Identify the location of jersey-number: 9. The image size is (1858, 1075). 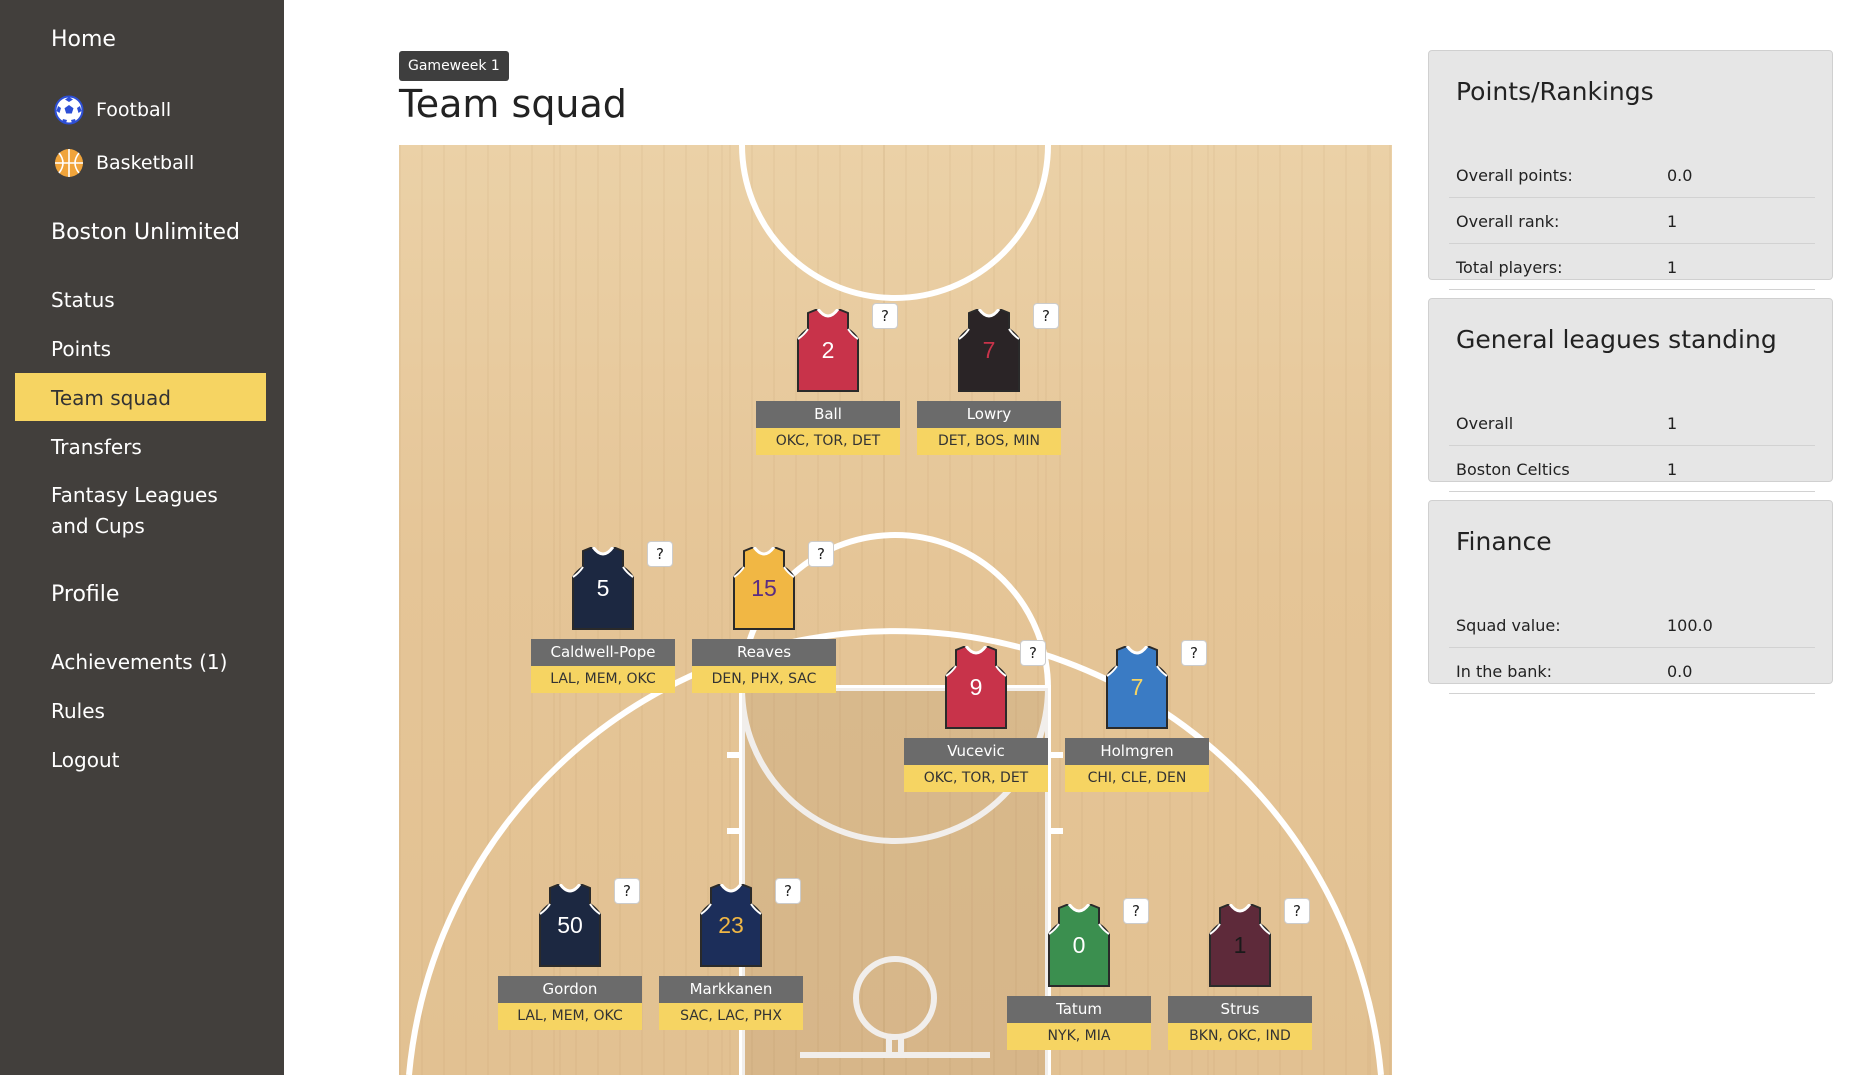
(976, 687).